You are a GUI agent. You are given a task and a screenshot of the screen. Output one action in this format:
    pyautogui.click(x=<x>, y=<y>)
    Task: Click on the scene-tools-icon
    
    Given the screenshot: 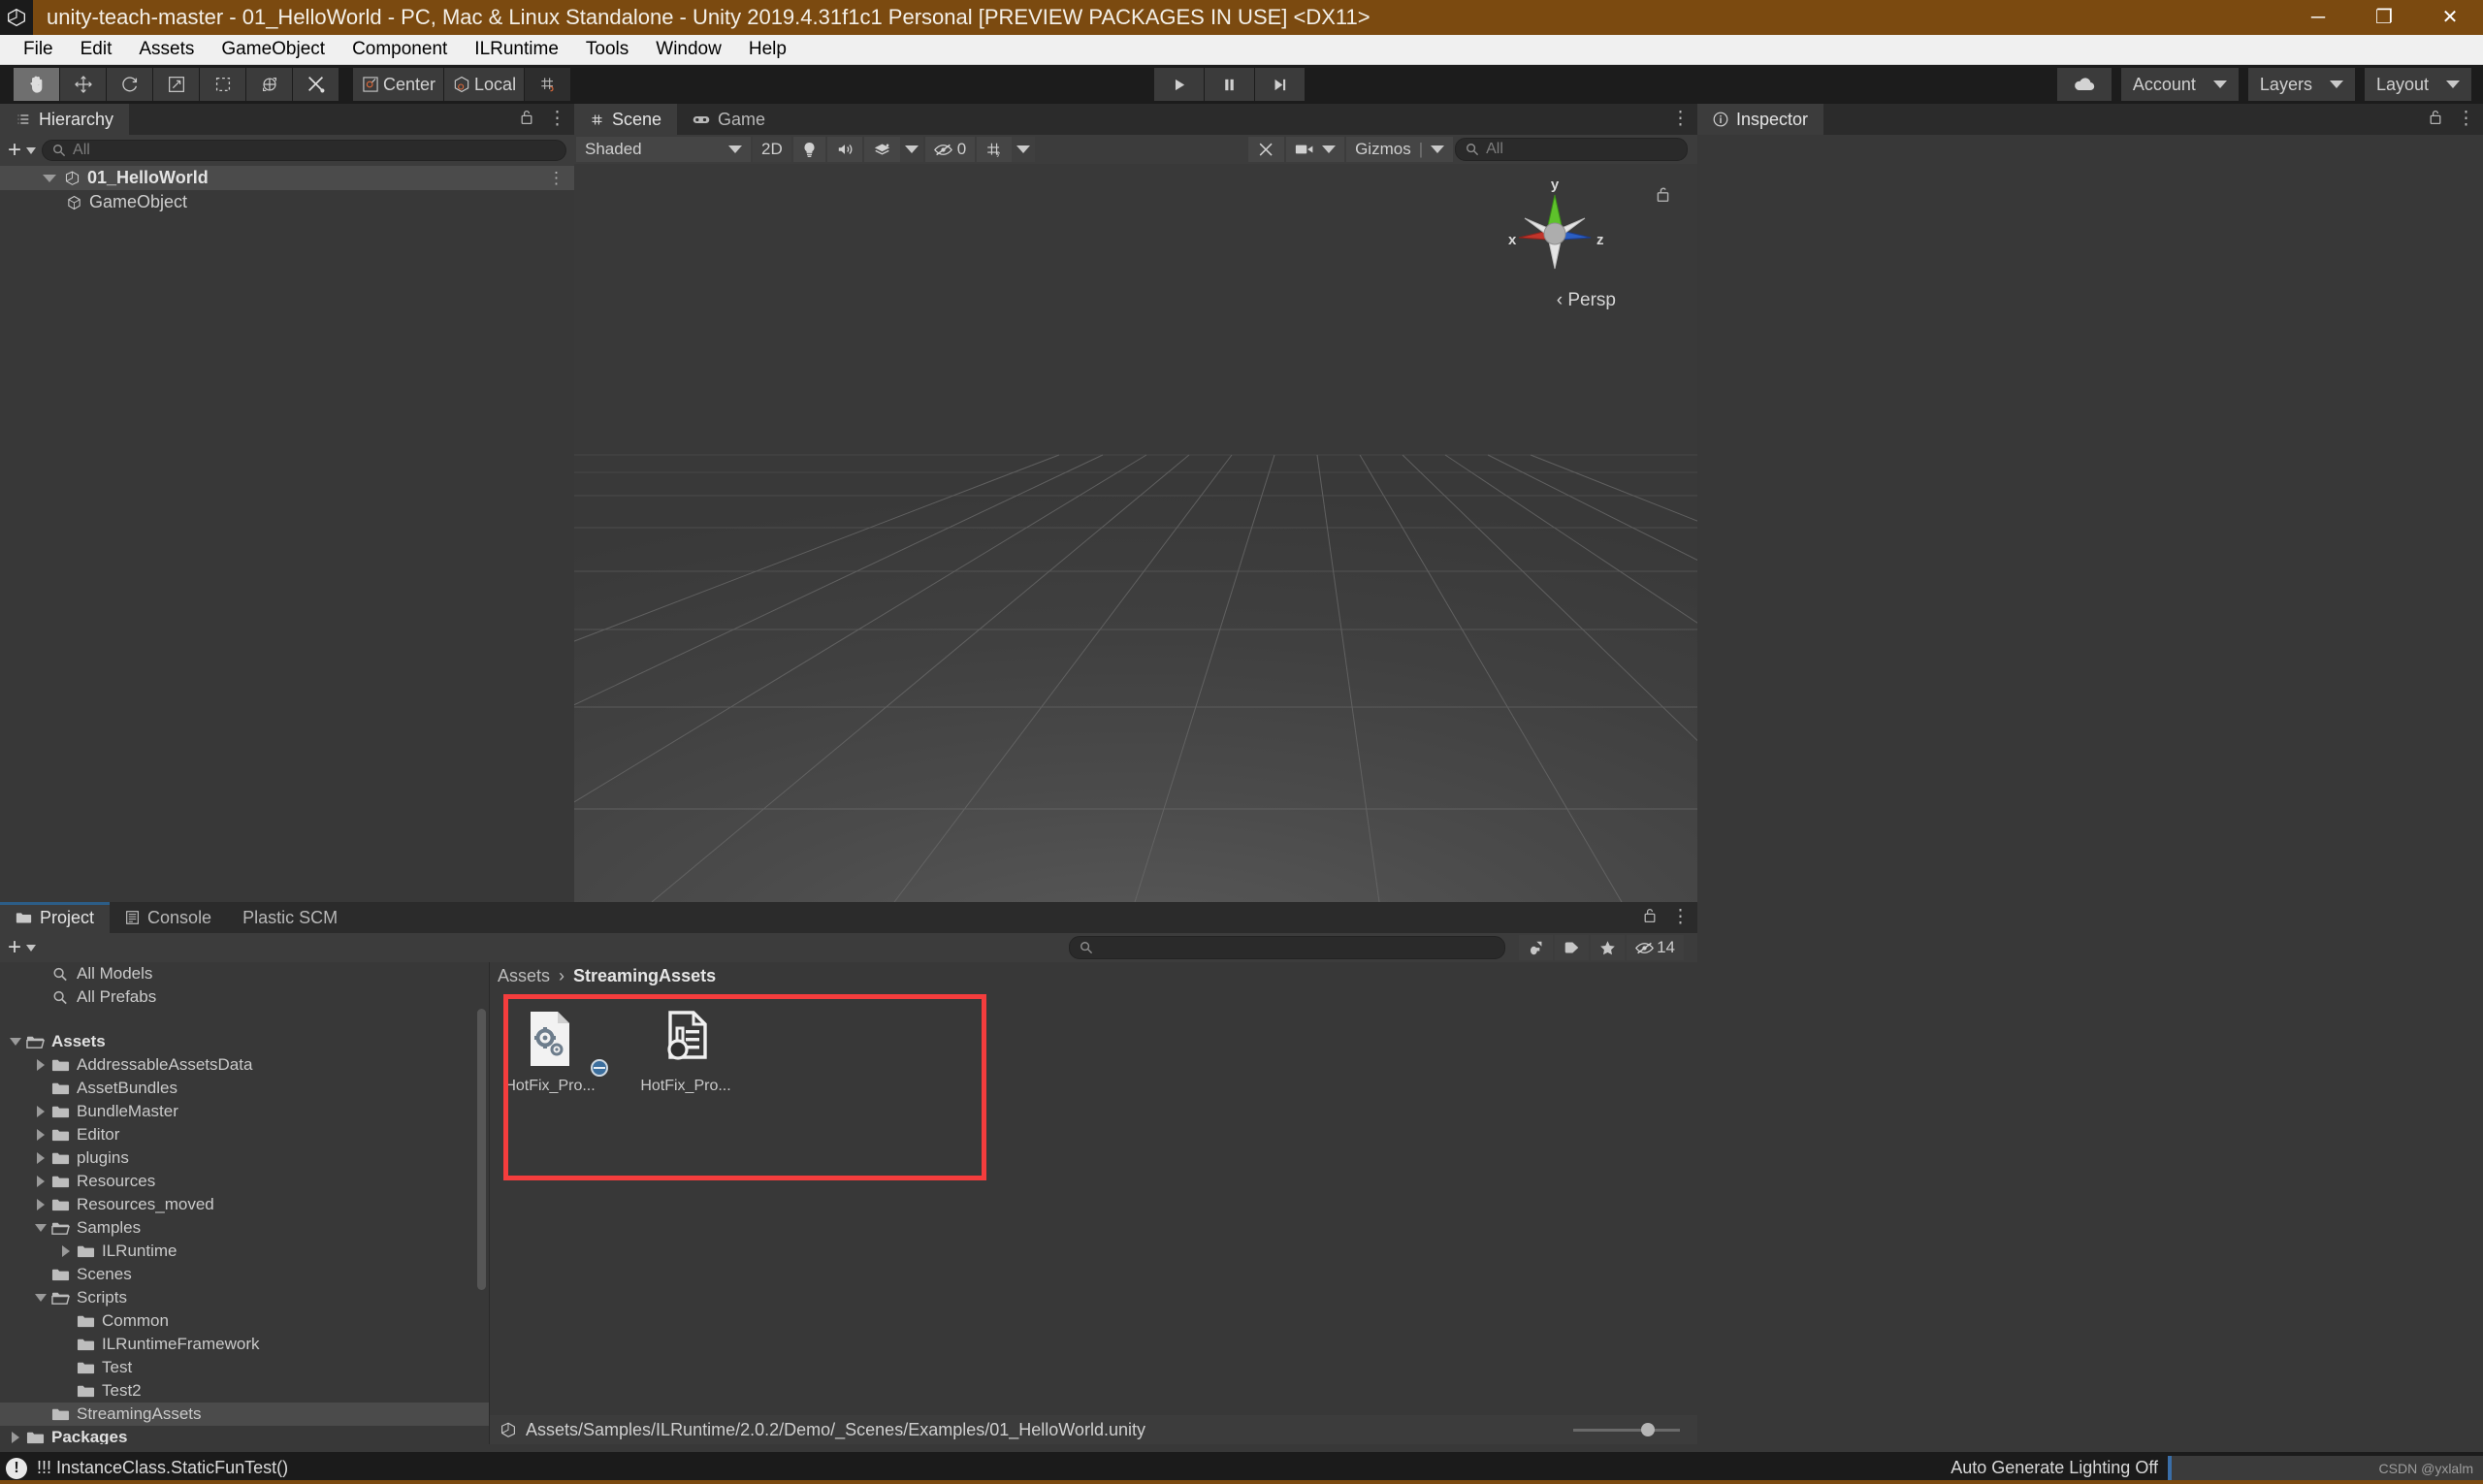 What is the action you would take?
    pyautogui.click(x=1267, y=149)
    